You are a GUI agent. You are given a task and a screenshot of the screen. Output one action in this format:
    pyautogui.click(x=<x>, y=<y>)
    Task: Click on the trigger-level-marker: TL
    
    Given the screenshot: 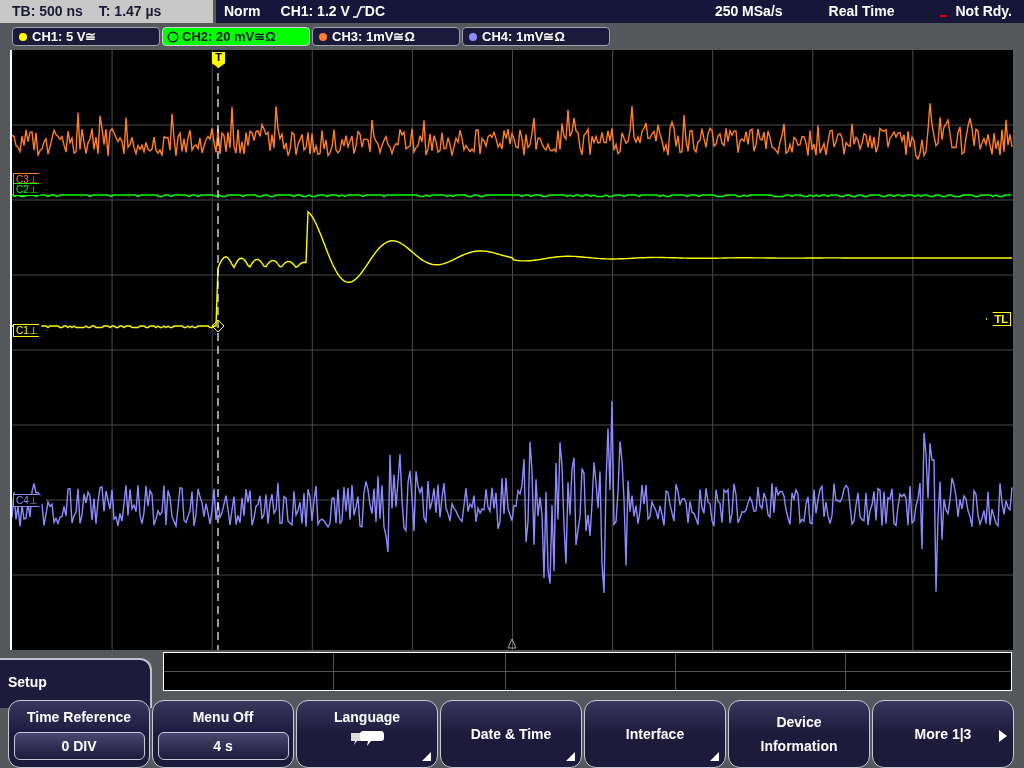 What is the action you would take?
    pyautogui.click(x=998, y=319)
    